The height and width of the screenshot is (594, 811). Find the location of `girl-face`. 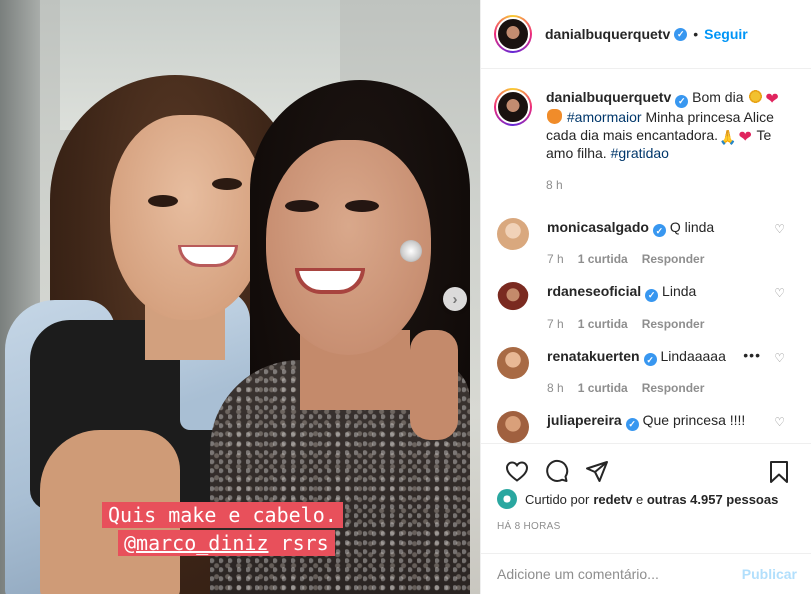

girl-face is located at coordinates (187, 217).